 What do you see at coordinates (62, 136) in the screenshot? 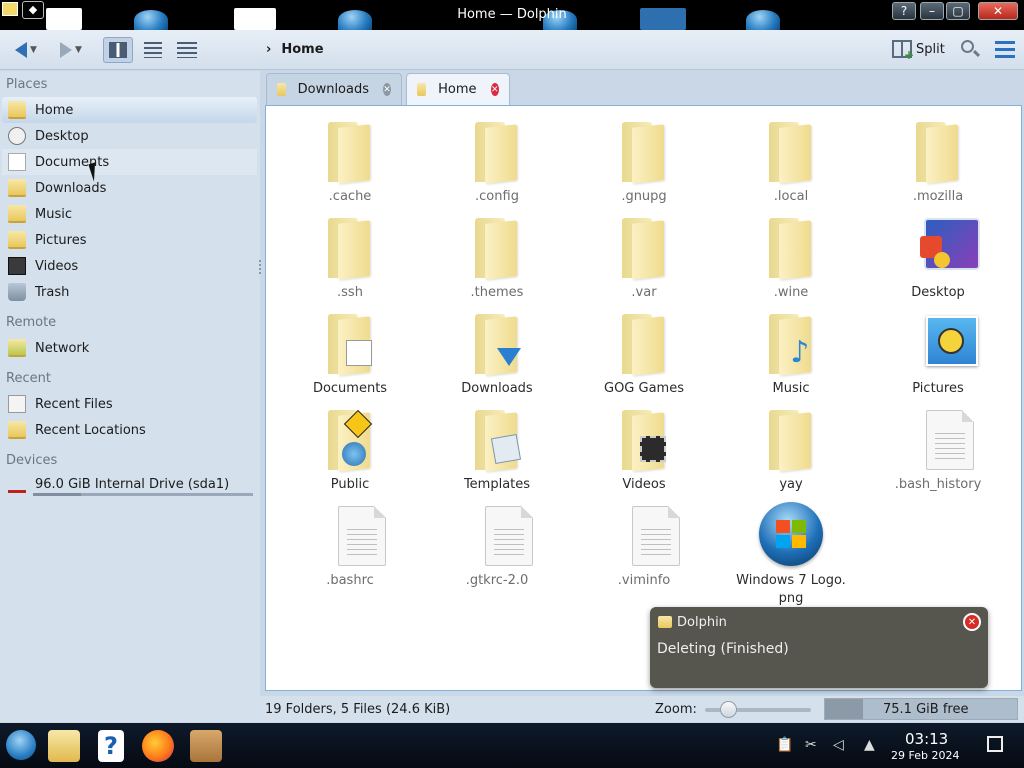
I see `sidebar-item-label: Desktop` at bounding box center [62, 136].